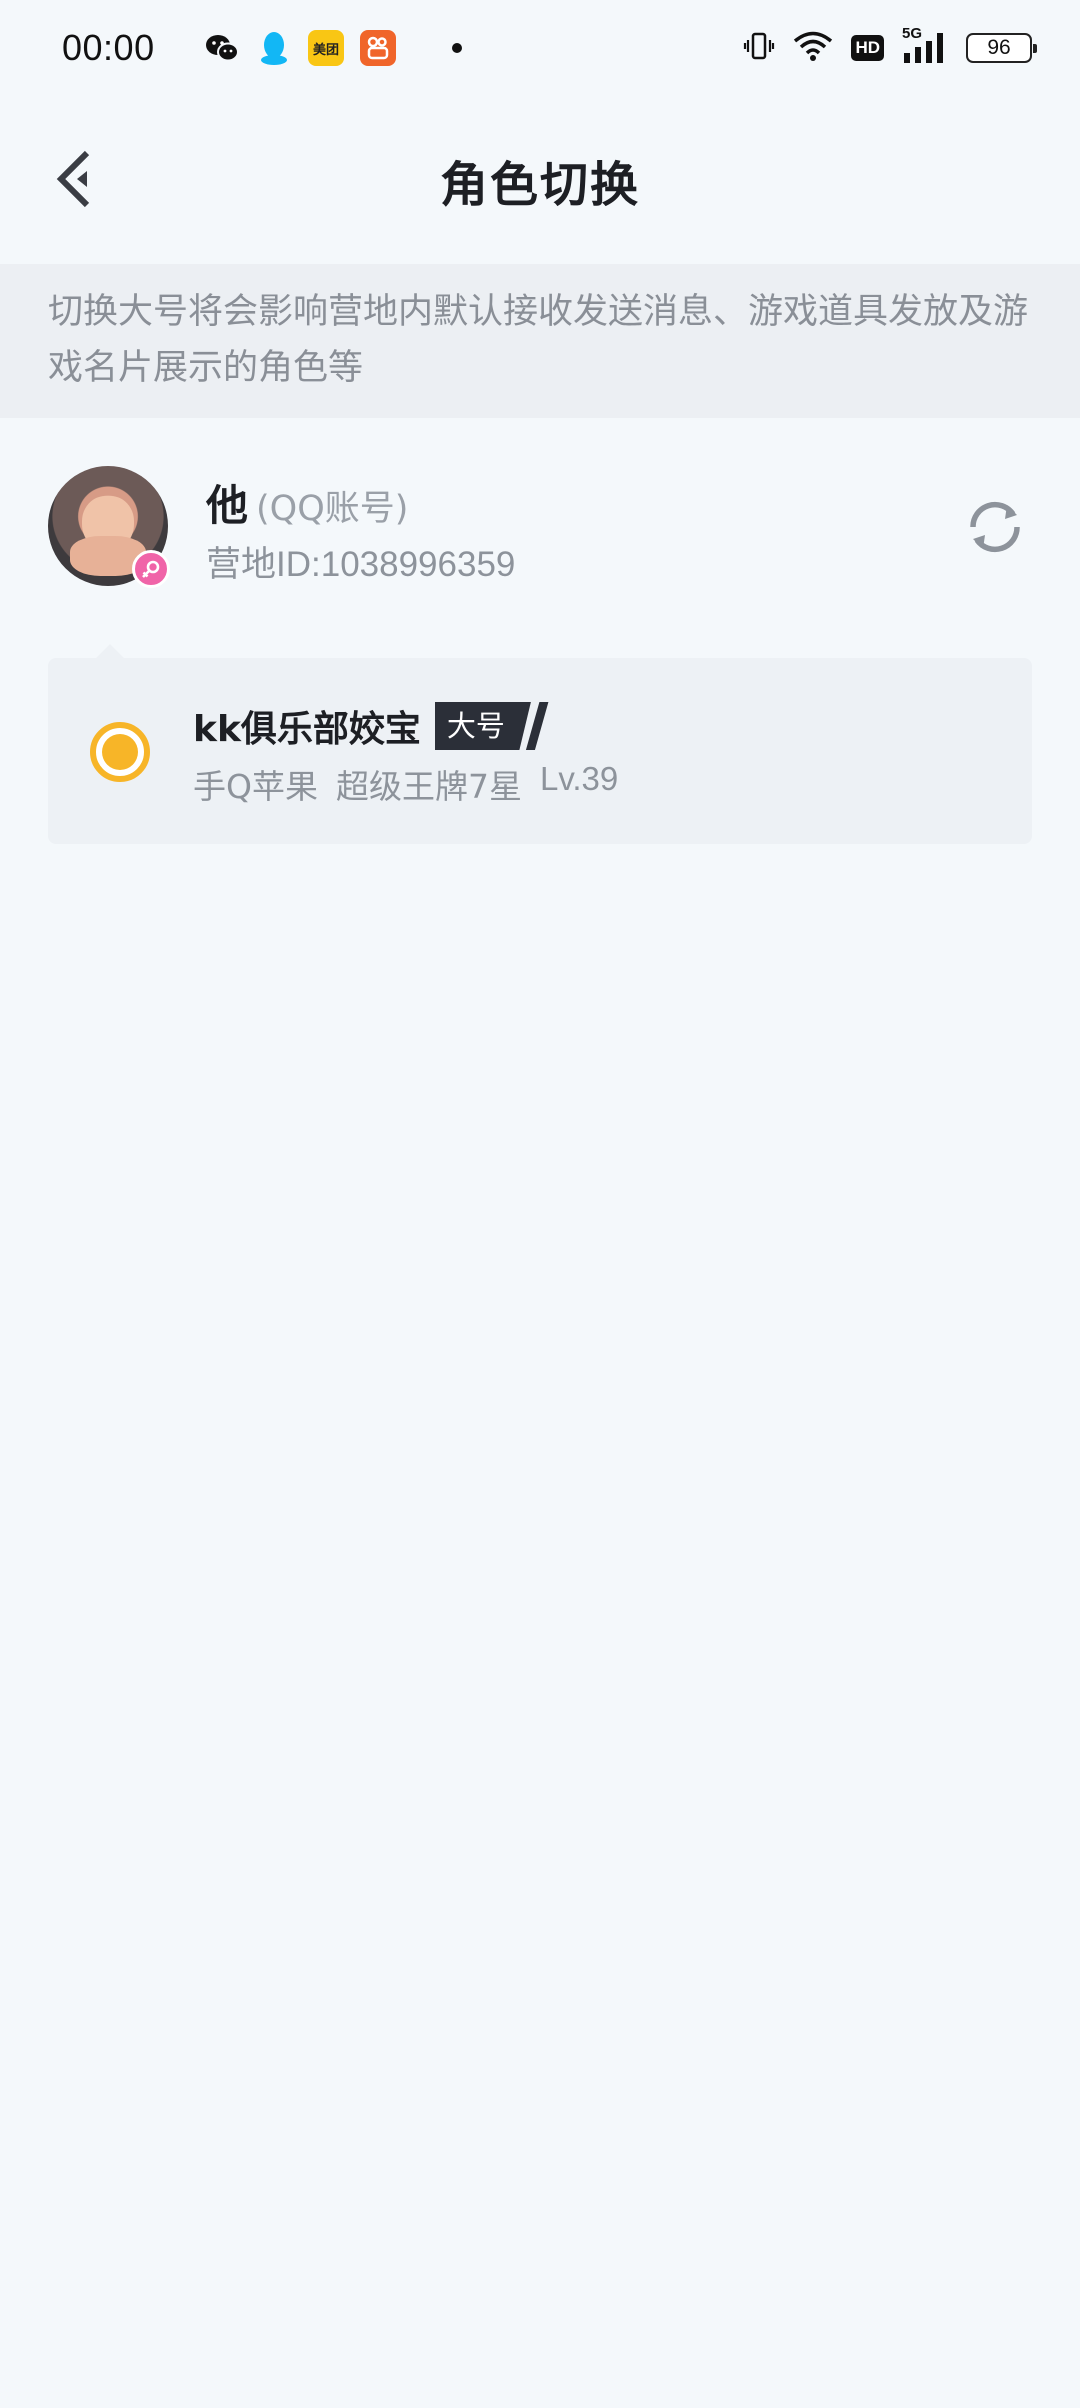  I want to click on wifi-icon, so click(813, 48).